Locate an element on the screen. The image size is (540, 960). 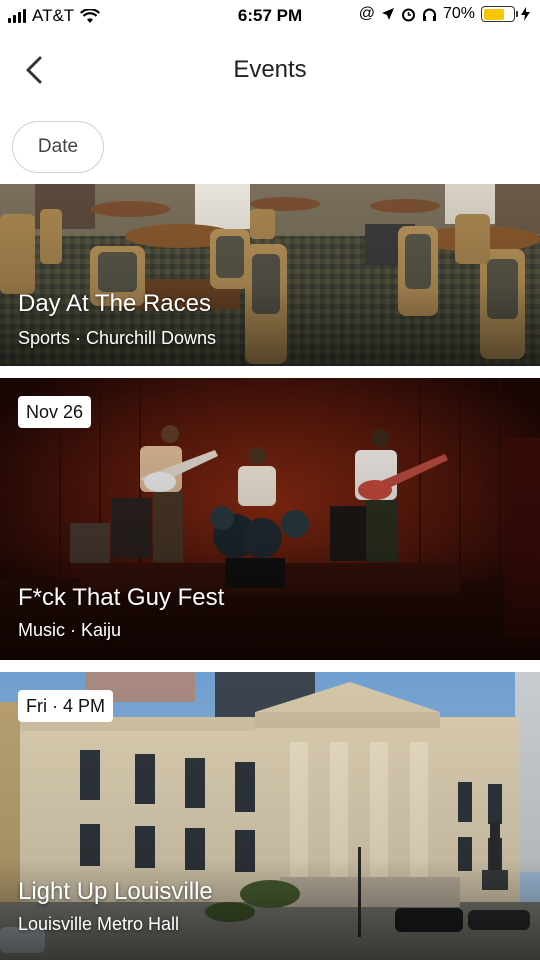
date-filter-chip: Date is located at coordinates (58, 147).